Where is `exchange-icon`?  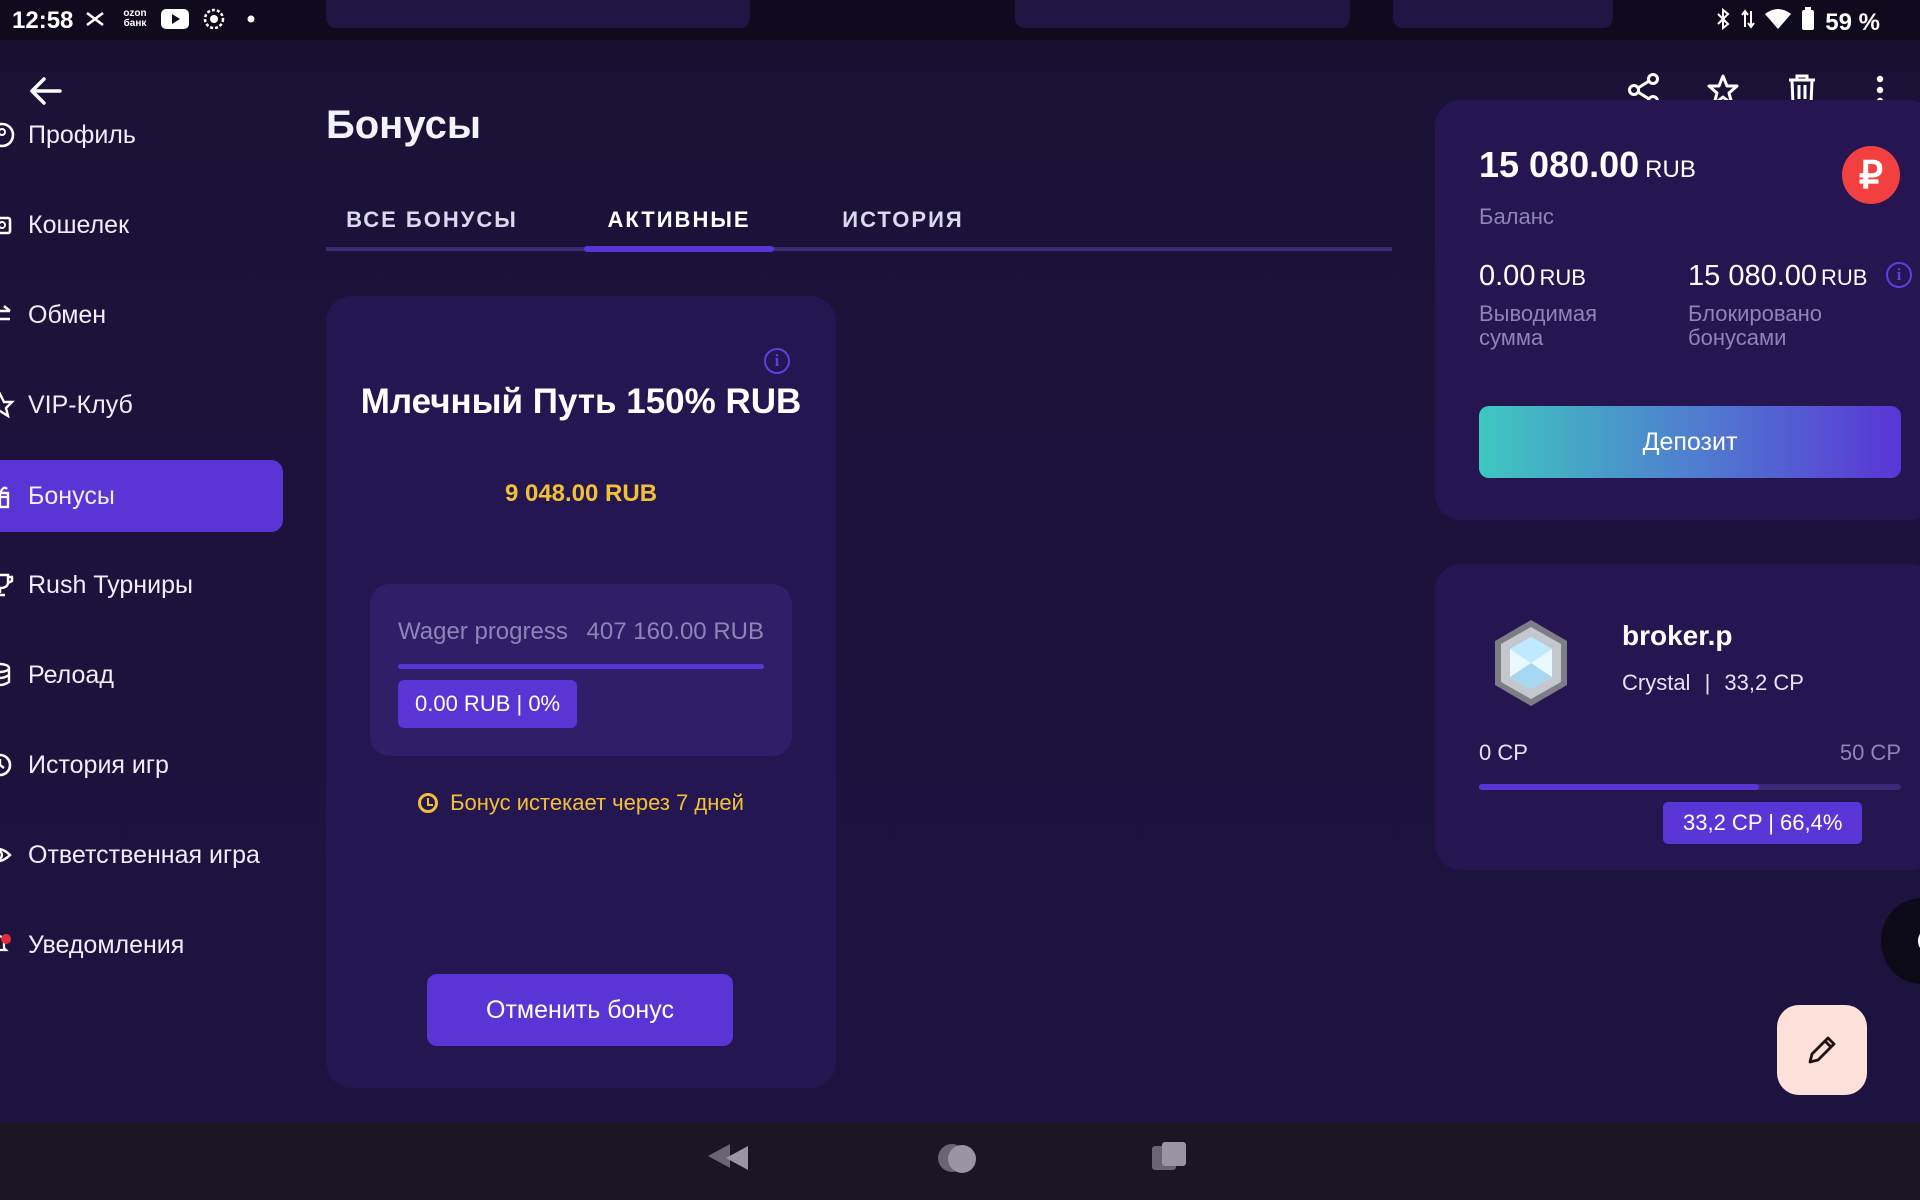 exchange-icon is located at coordinates (8, 315).